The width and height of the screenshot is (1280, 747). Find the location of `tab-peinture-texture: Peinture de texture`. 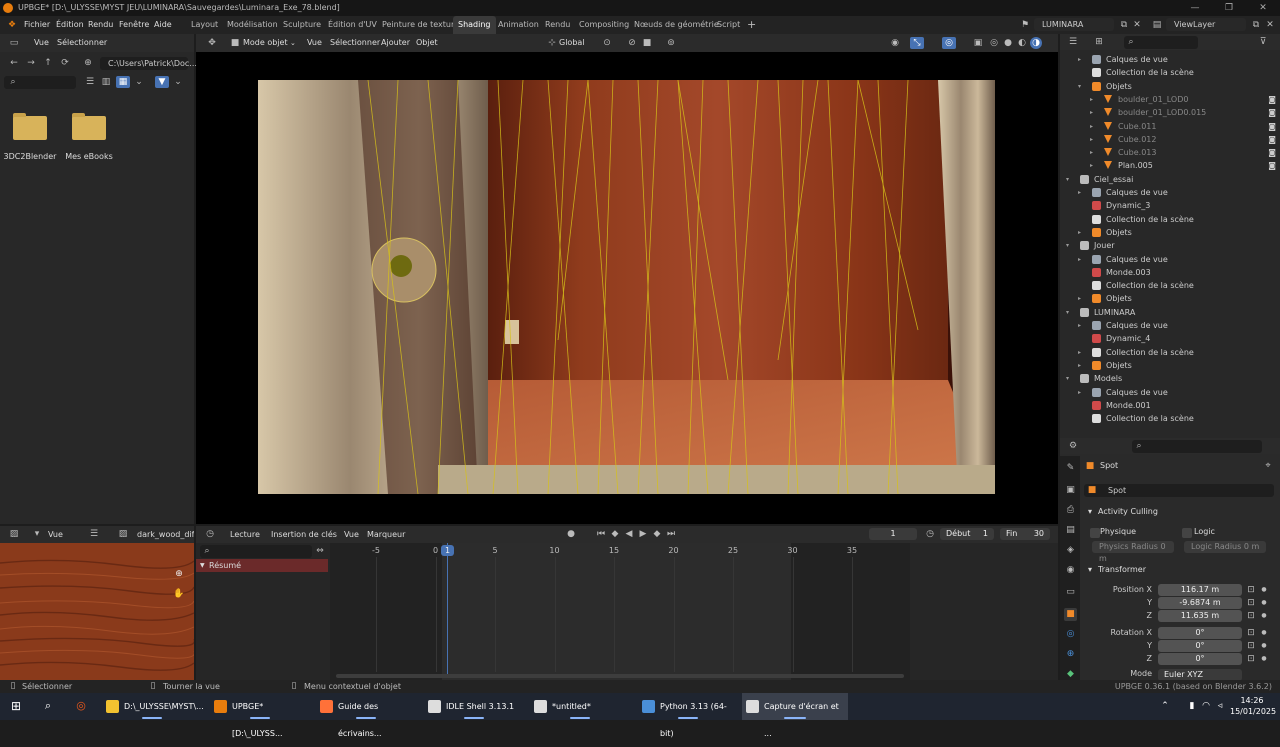

tab-peinture-texture: Peinture de texture is located at coordinates (420, 25).